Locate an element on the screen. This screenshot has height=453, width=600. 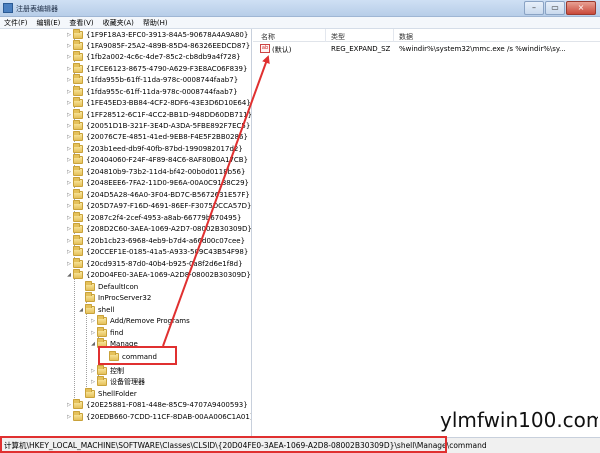
menu-edit: 编辑(E) is located at coordinates (49, 22).